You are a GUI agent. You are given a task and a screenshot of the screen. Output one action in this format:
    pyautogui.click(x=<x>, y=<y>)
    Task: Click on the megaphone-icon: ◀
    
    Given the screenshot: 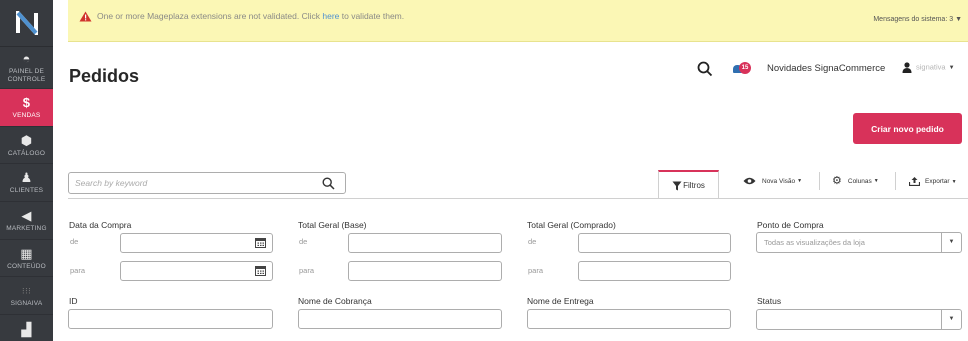 What is the action you would take?
    pyautogui.click(x=26, y=215)
    